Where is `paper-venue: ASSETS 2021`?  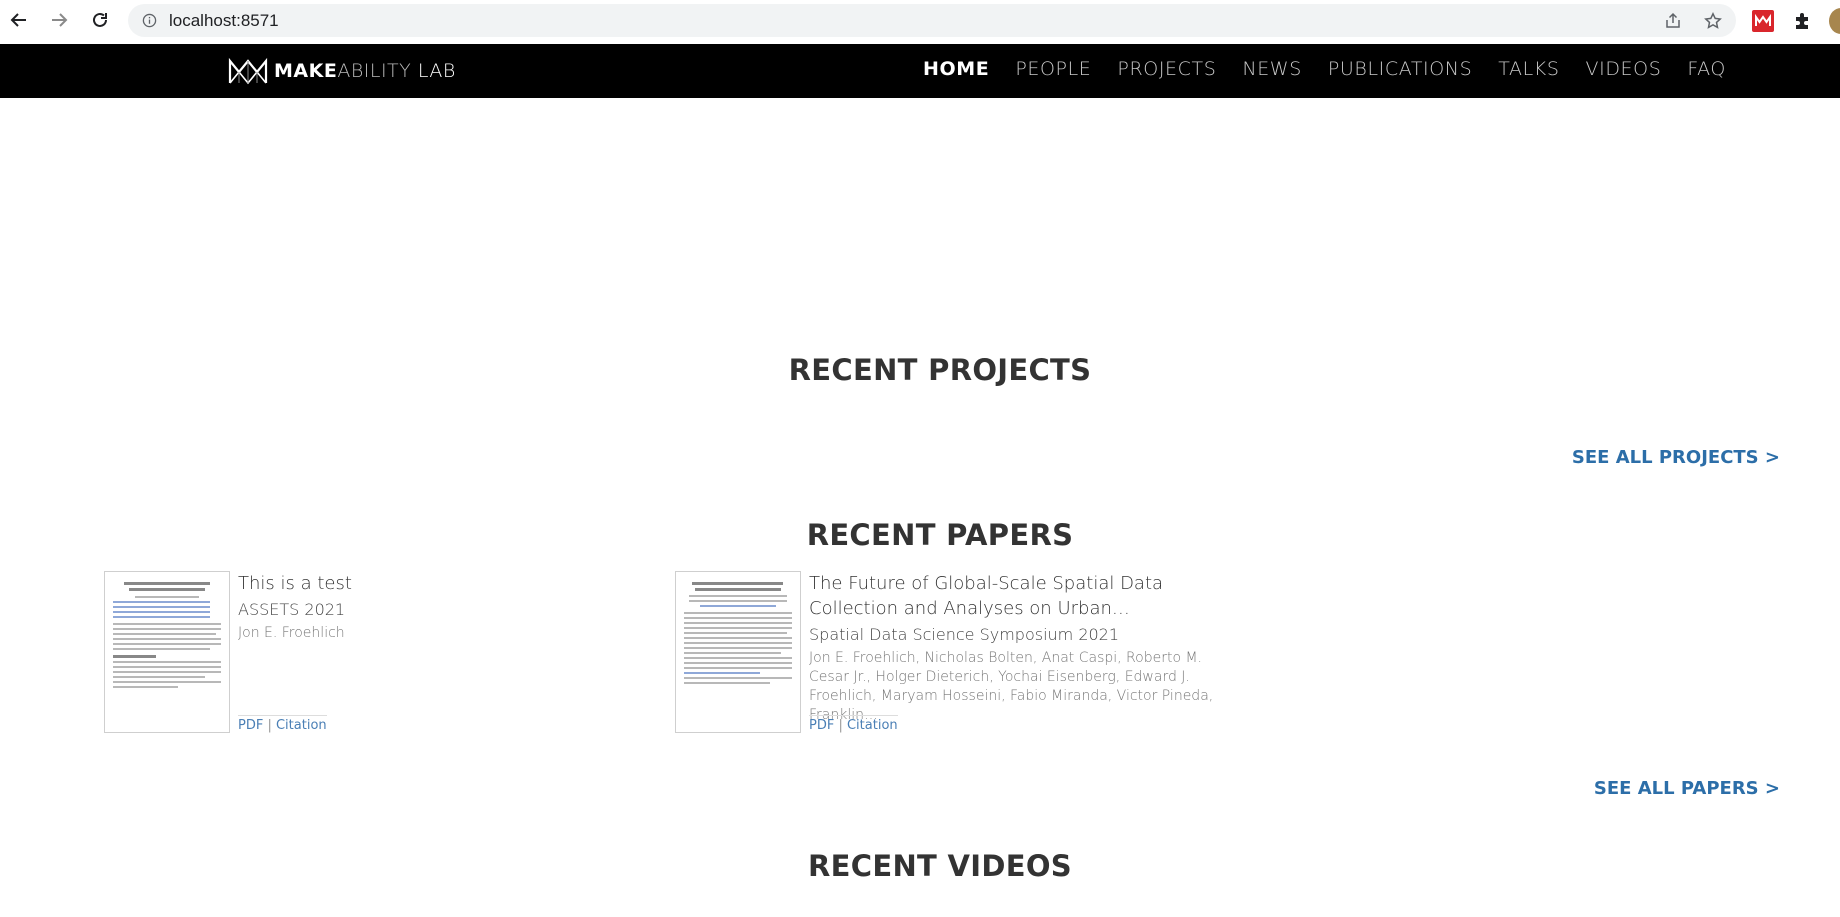
paper-venue: ASSETS 2021 is located at coordinates (292, 609).